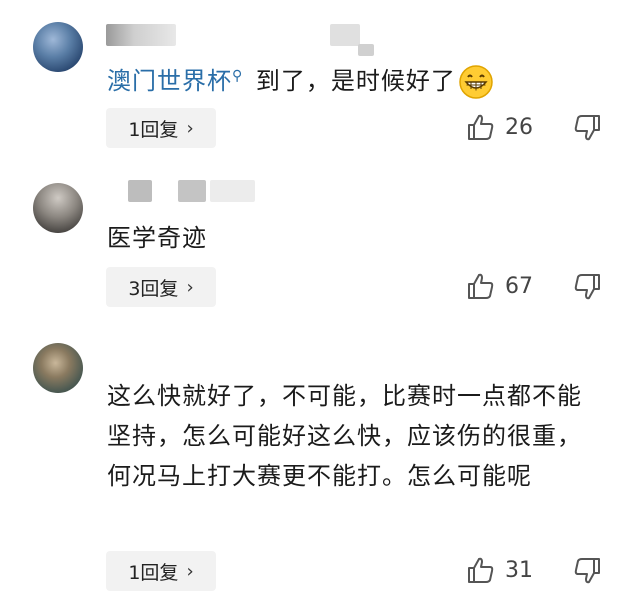 This screenshot has width=640, height=609. Describe the element at coordinates (519, 570) in the screenshot. I see `like-count: 31` at that location.